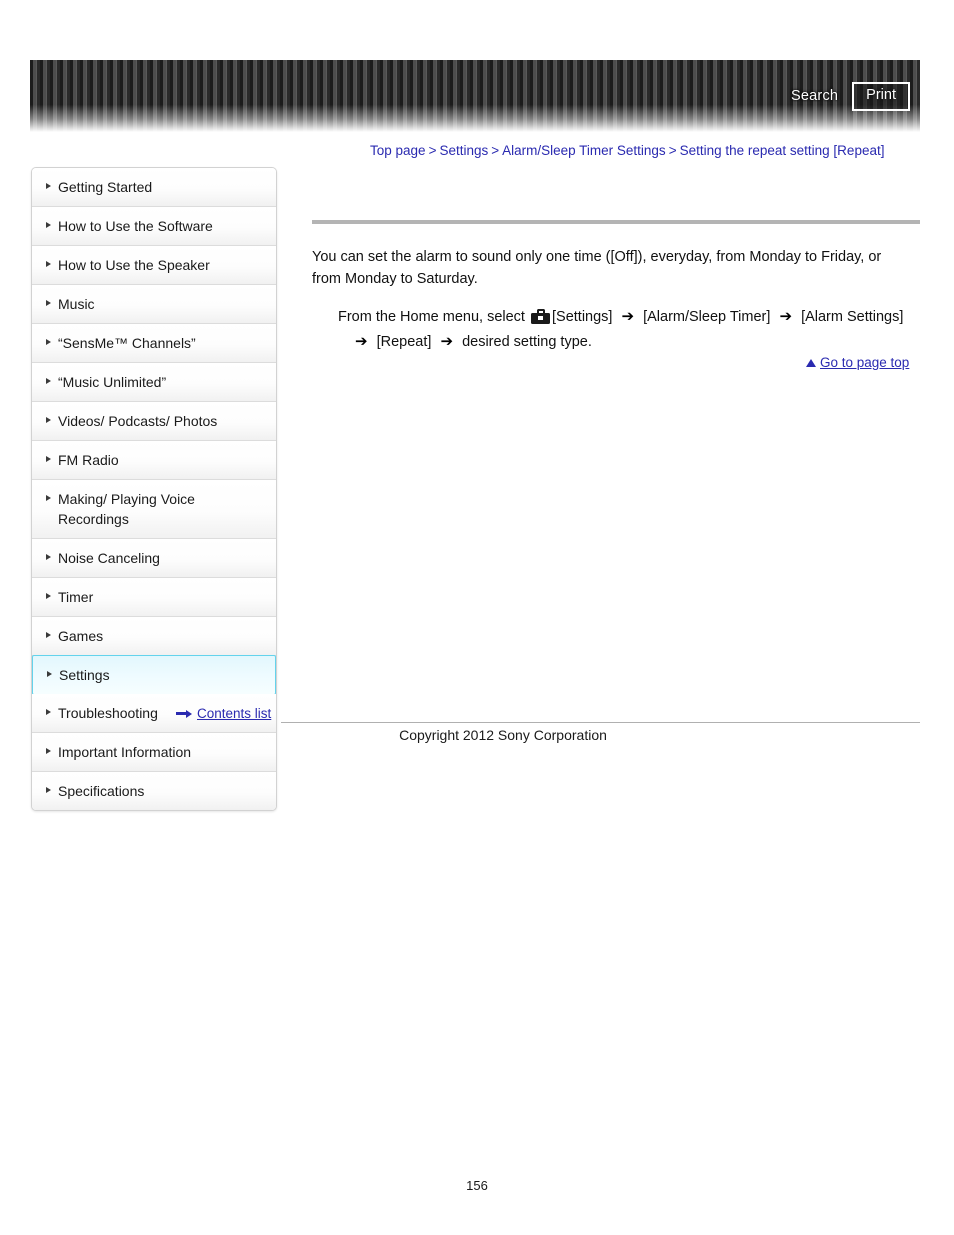 Image resolution: width=954 pixels, height=1235 pixels. I want to click on sidebar-item-label: Specifications, so click(101, 791).